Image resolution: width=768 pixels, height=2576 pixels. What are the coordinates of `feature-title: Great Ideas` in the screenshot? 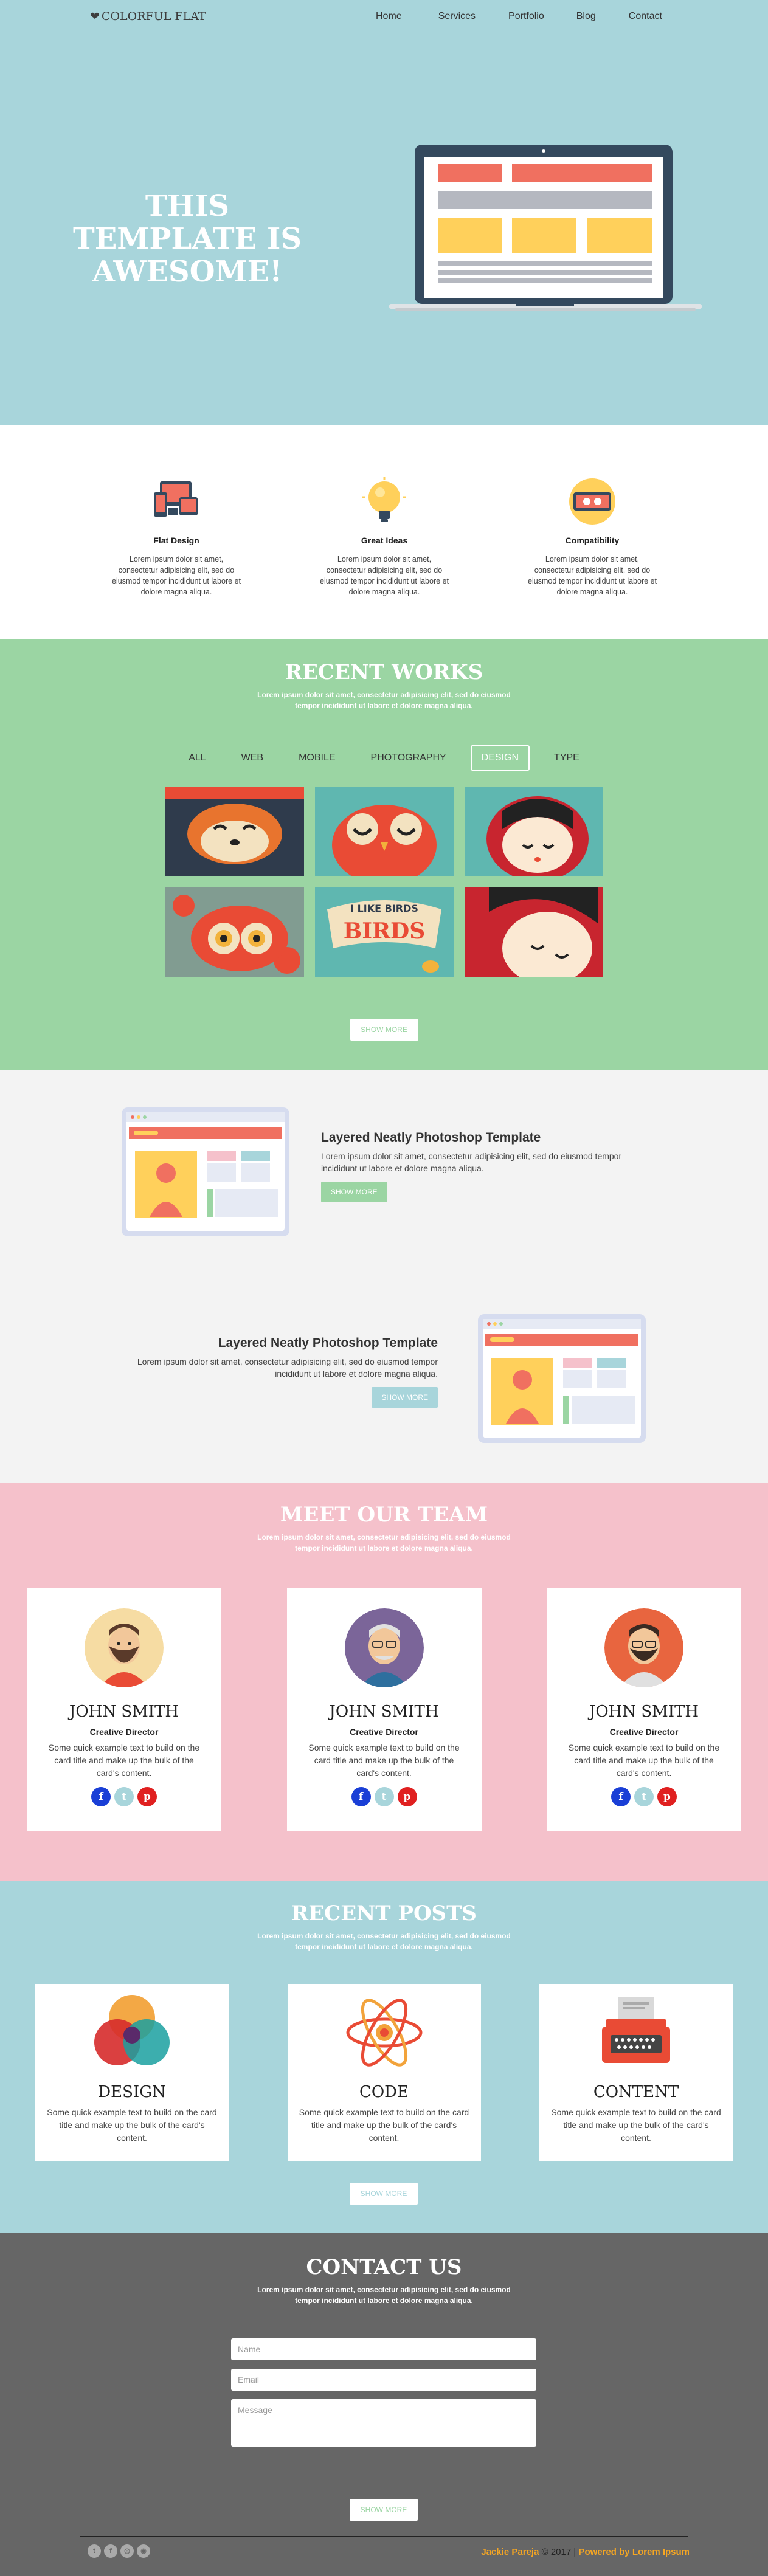 It's located at (384, 540).